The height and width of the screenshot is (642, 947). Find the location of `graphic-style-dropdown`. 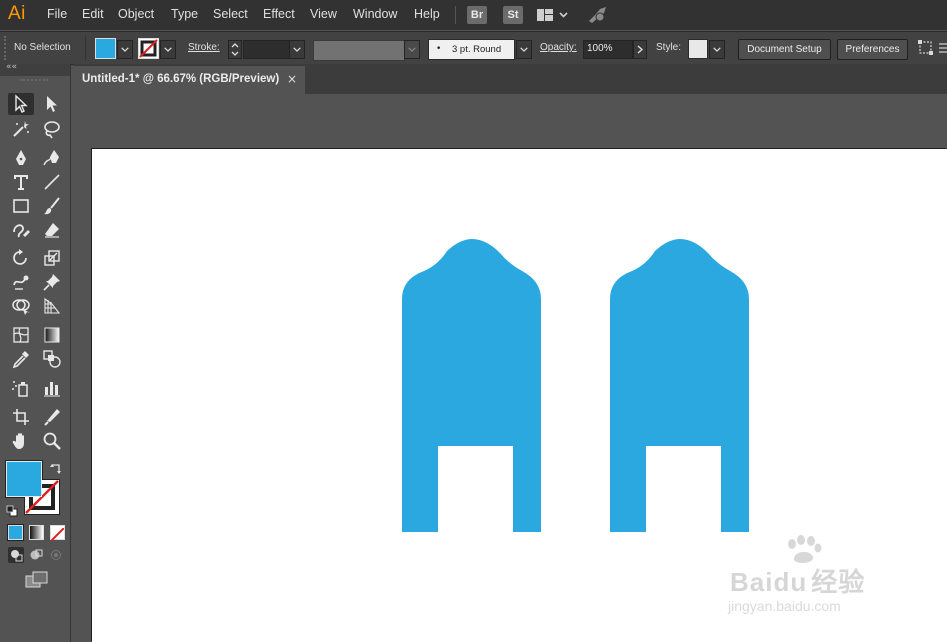

graphic-style-dropdown is located at coordinates (717, 49).